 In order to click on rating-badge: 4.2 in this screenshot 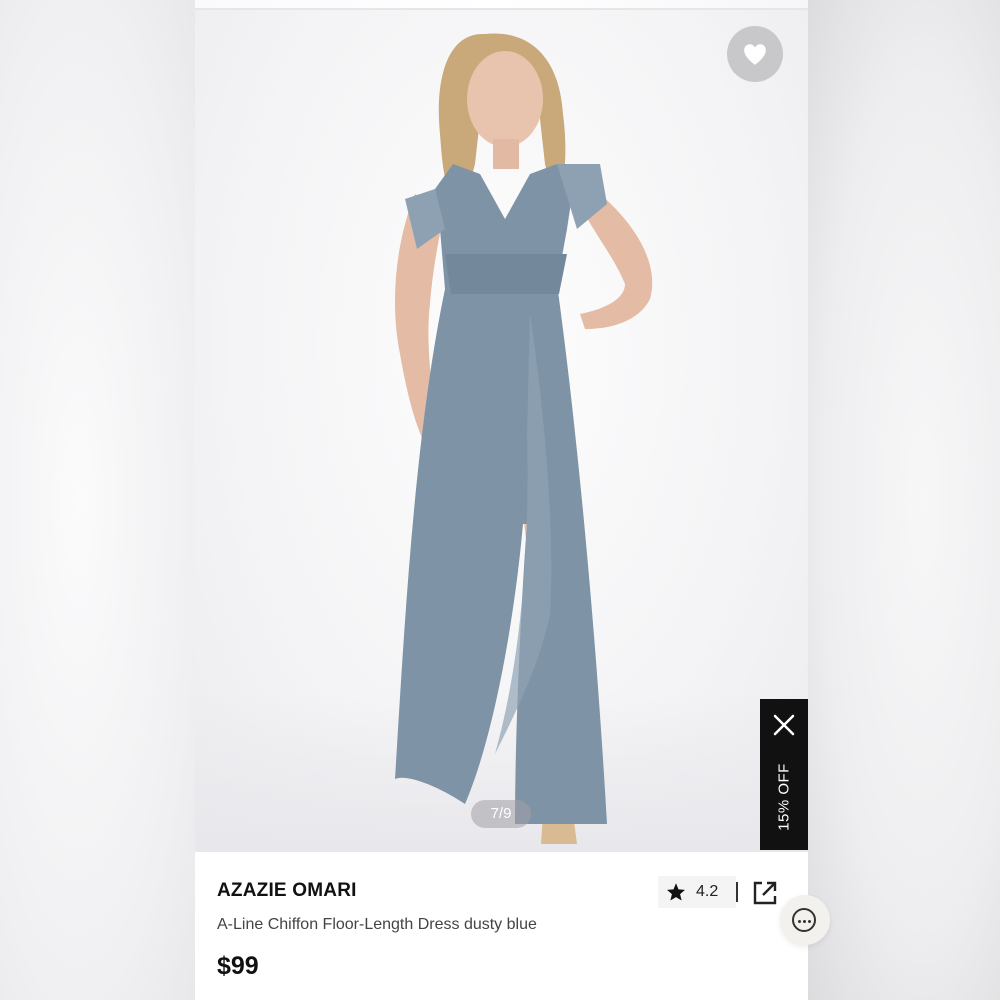, I will do `click(697, 892)`.